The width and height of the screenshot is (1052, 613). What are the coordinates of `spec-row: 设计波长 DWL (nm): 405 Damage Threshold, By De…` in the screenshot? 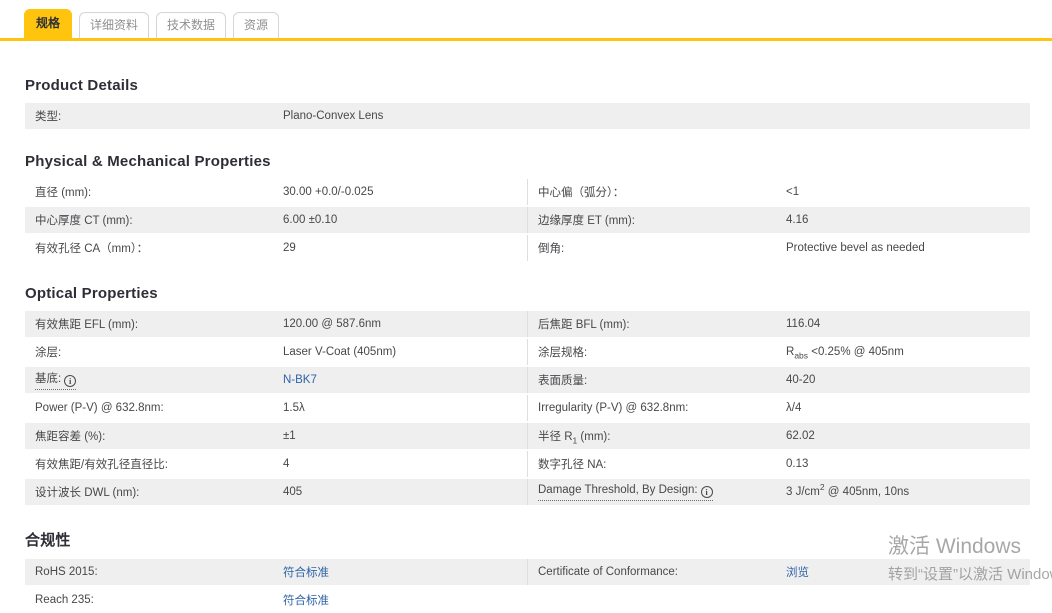 It's located at (527, 492).